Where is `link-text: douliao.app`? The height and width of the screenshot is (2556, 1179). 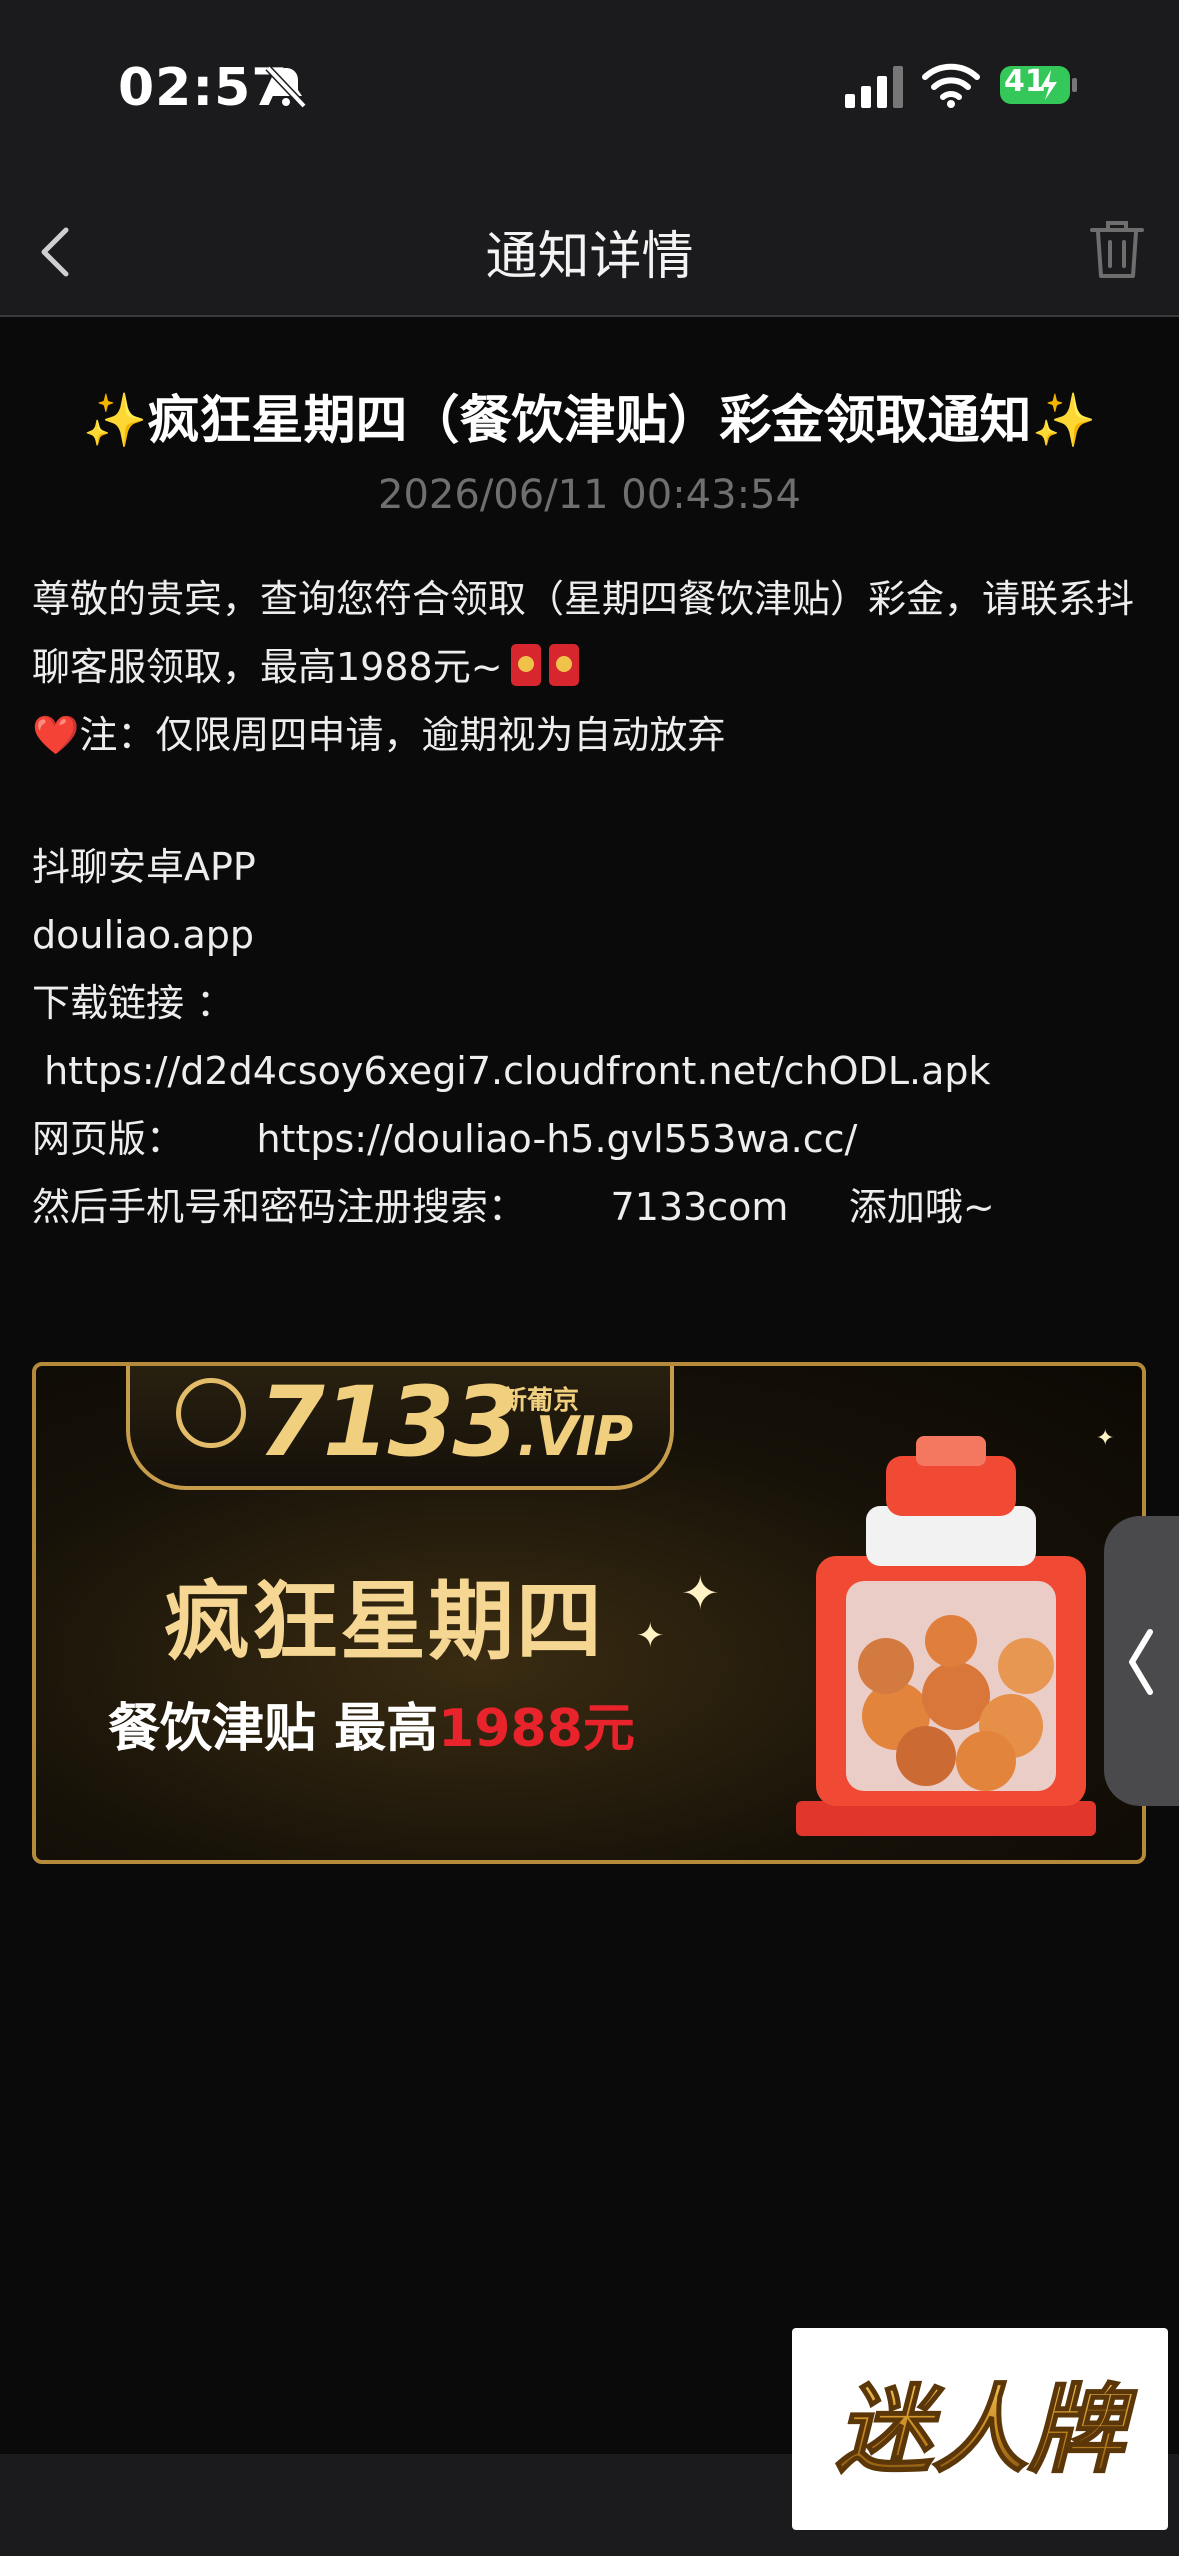
link-text: douliao.app is located at coordinates (592, 935).